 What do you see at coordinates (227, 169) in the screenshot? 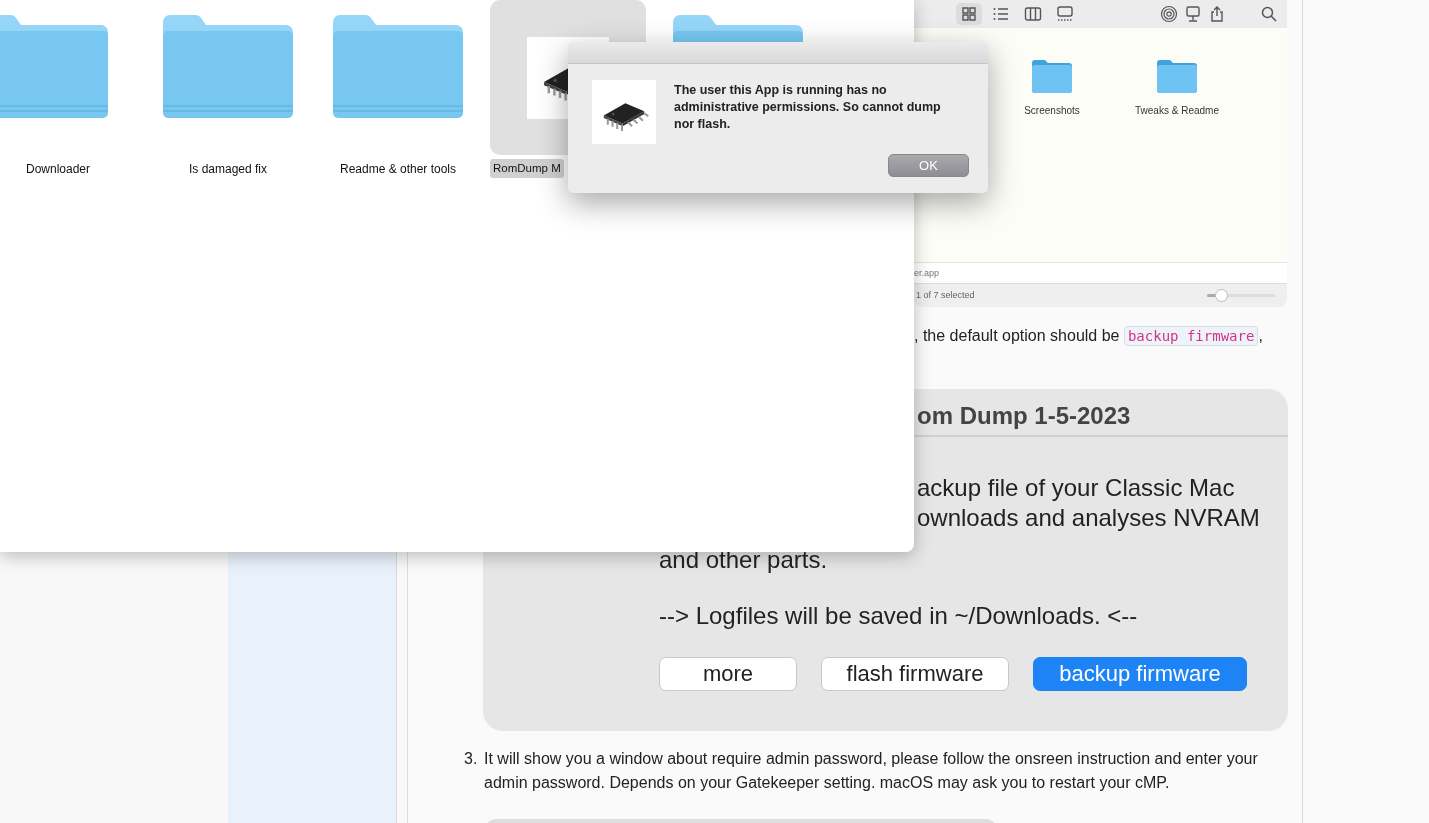
I see `file-name: Is damaged fix` at bounding box center [227, 169].